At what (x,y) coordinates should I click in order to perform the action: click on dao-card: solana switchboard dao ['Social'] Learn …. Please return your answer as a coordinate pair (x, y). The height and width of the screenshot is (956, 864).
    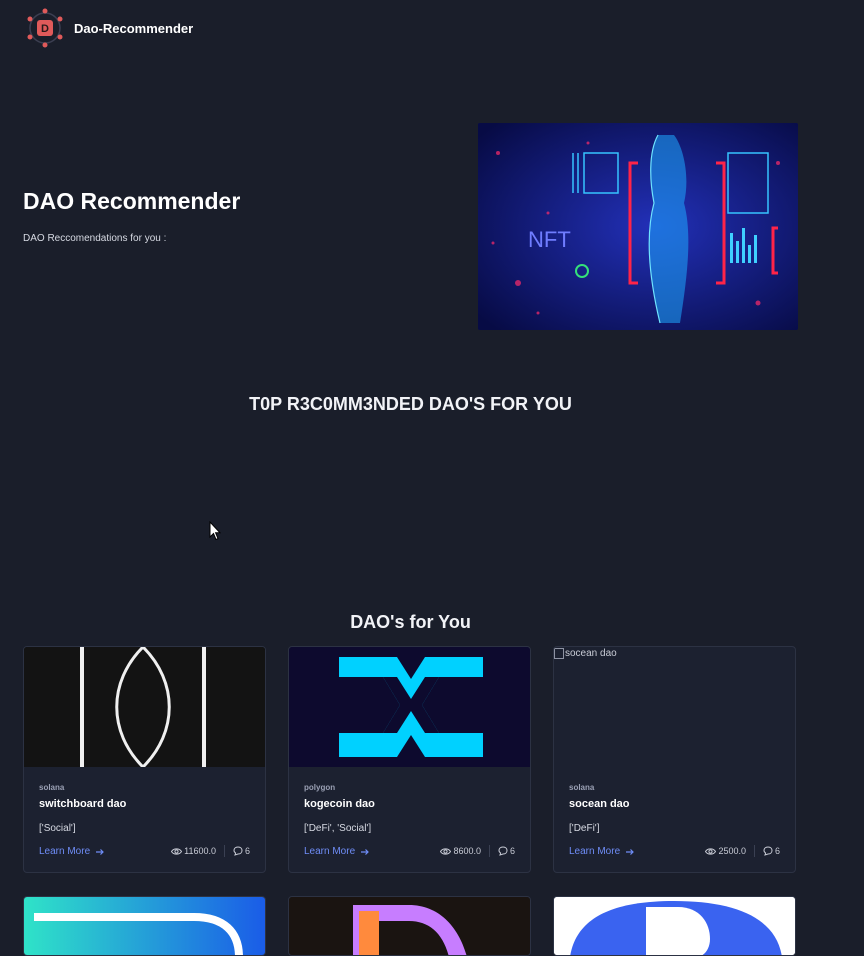
    Looking at the image, I should click on (144, 759).